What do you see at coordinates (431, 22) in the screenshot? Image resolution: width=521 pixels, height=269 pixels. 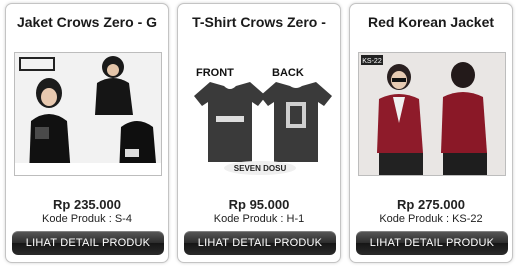 I see `product-title: Red Korean Jacket` at bounding box center [431, 22].